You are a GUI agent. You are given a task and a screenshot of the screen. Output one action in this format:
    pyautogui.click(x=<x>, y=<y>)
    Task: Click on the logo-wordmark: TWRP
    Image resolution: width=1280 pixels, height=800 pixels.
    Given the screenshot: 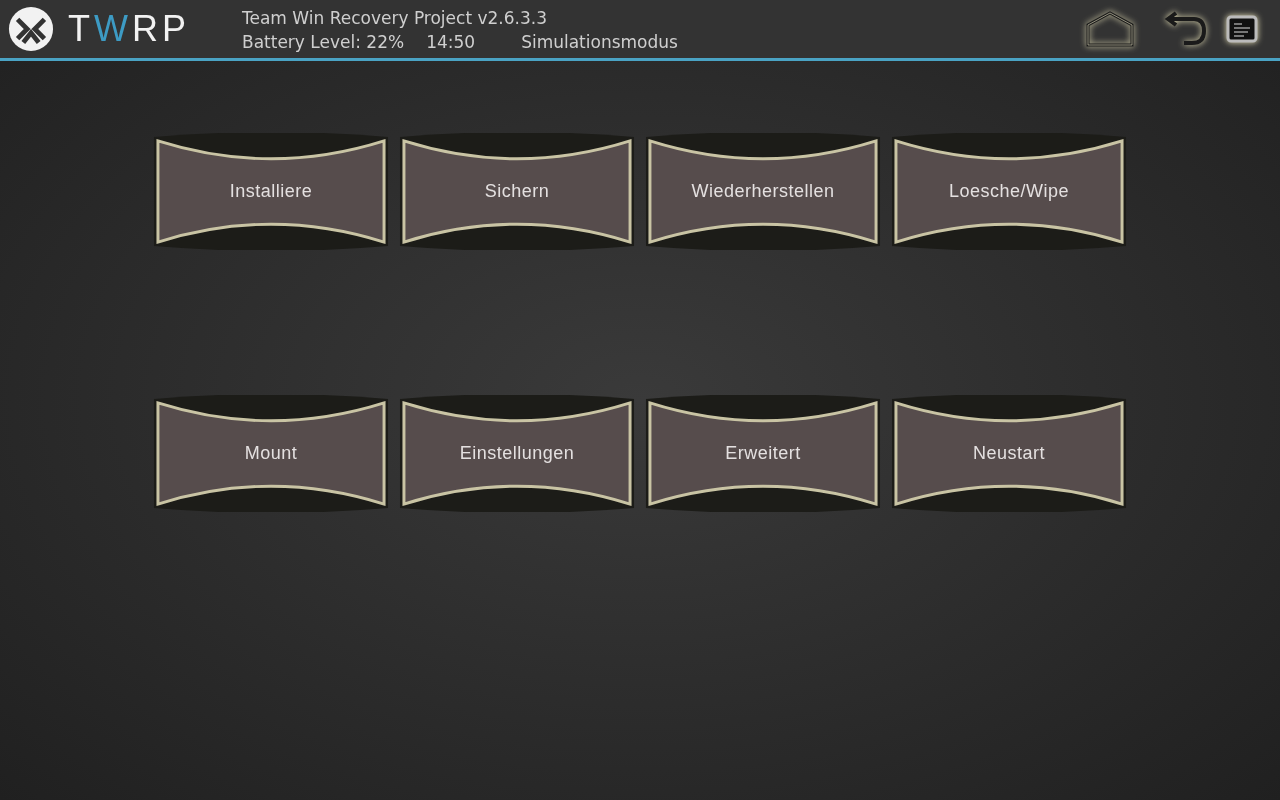 What is the action you would take?
    pyautogui.click(x=129, y=29)
    